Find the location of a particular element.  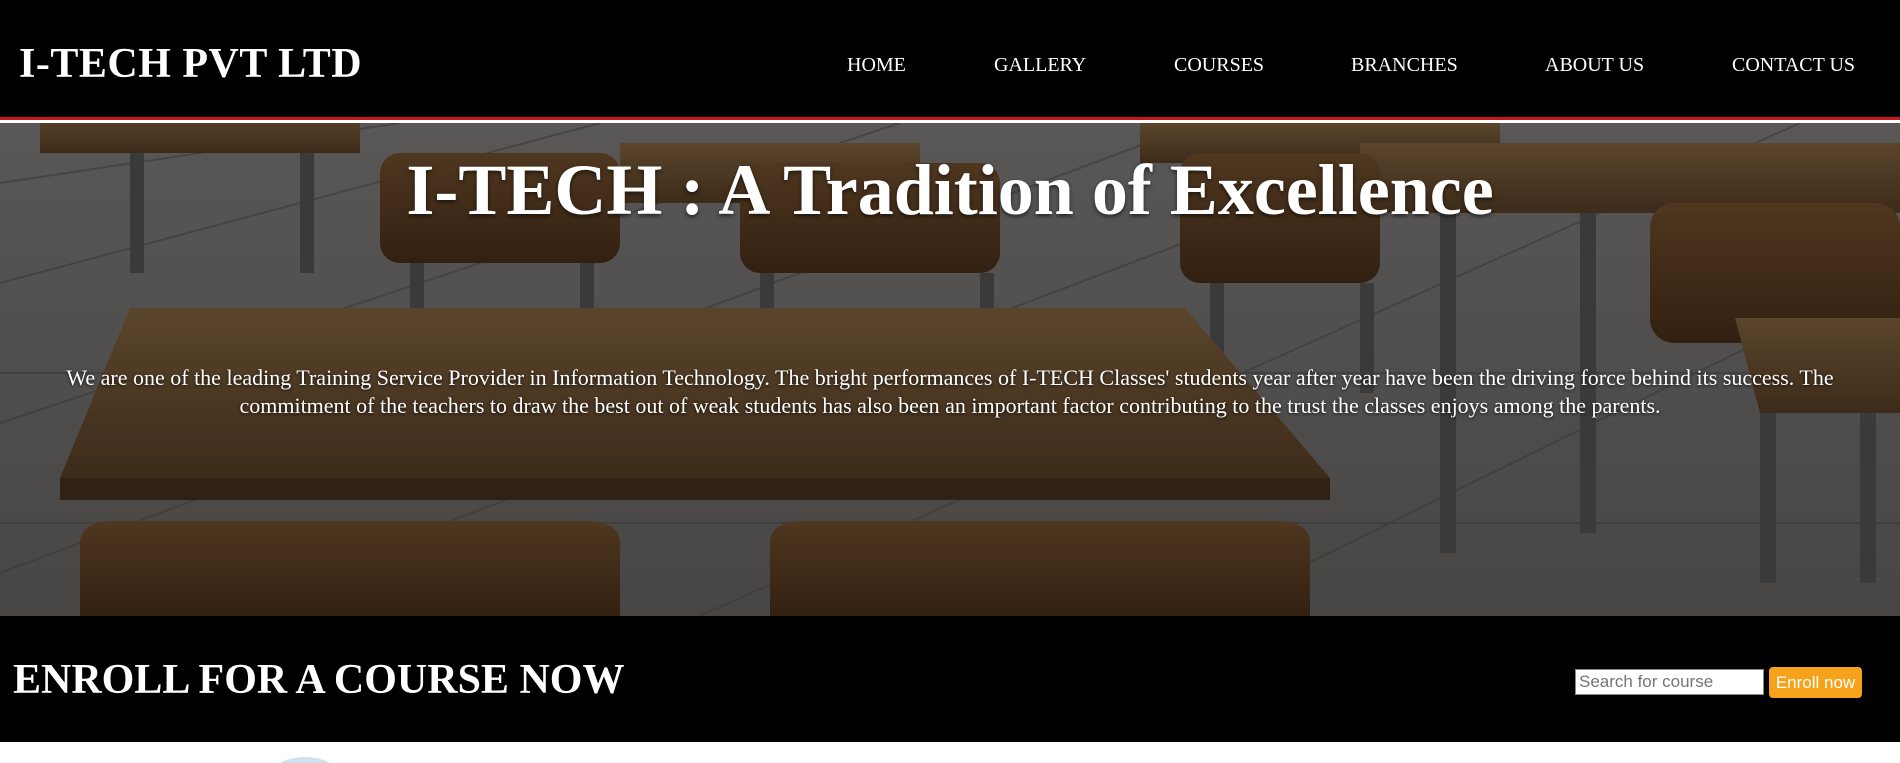

hero-title: I-TECH : A Tradition of Excellence is located at coordinates (950, 190).